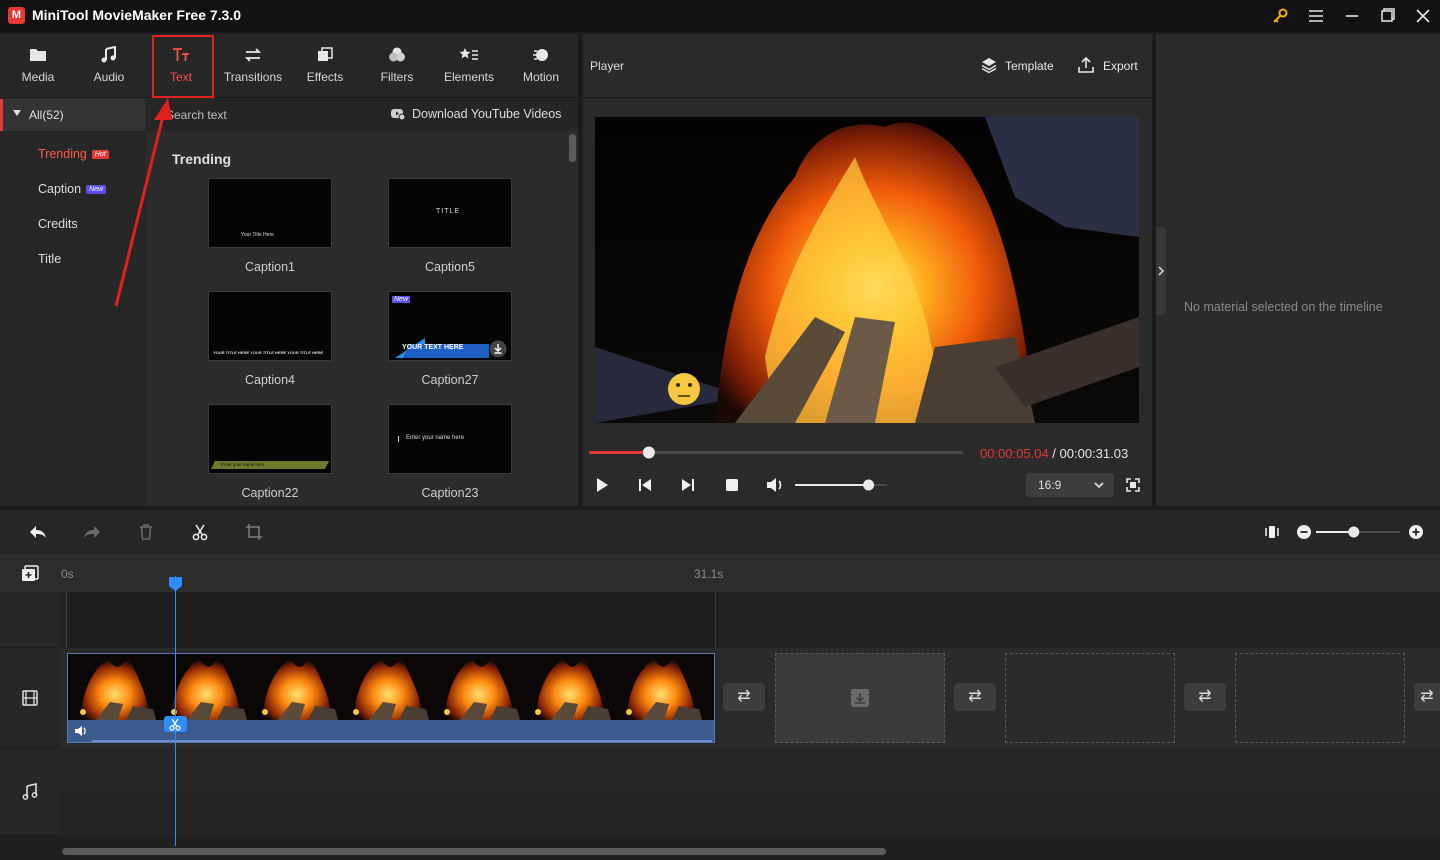 Image resolution: width=1440 pixels, height=860 pixels. I want to click on tab-transitions-label: Transitions, so click(253, 77).